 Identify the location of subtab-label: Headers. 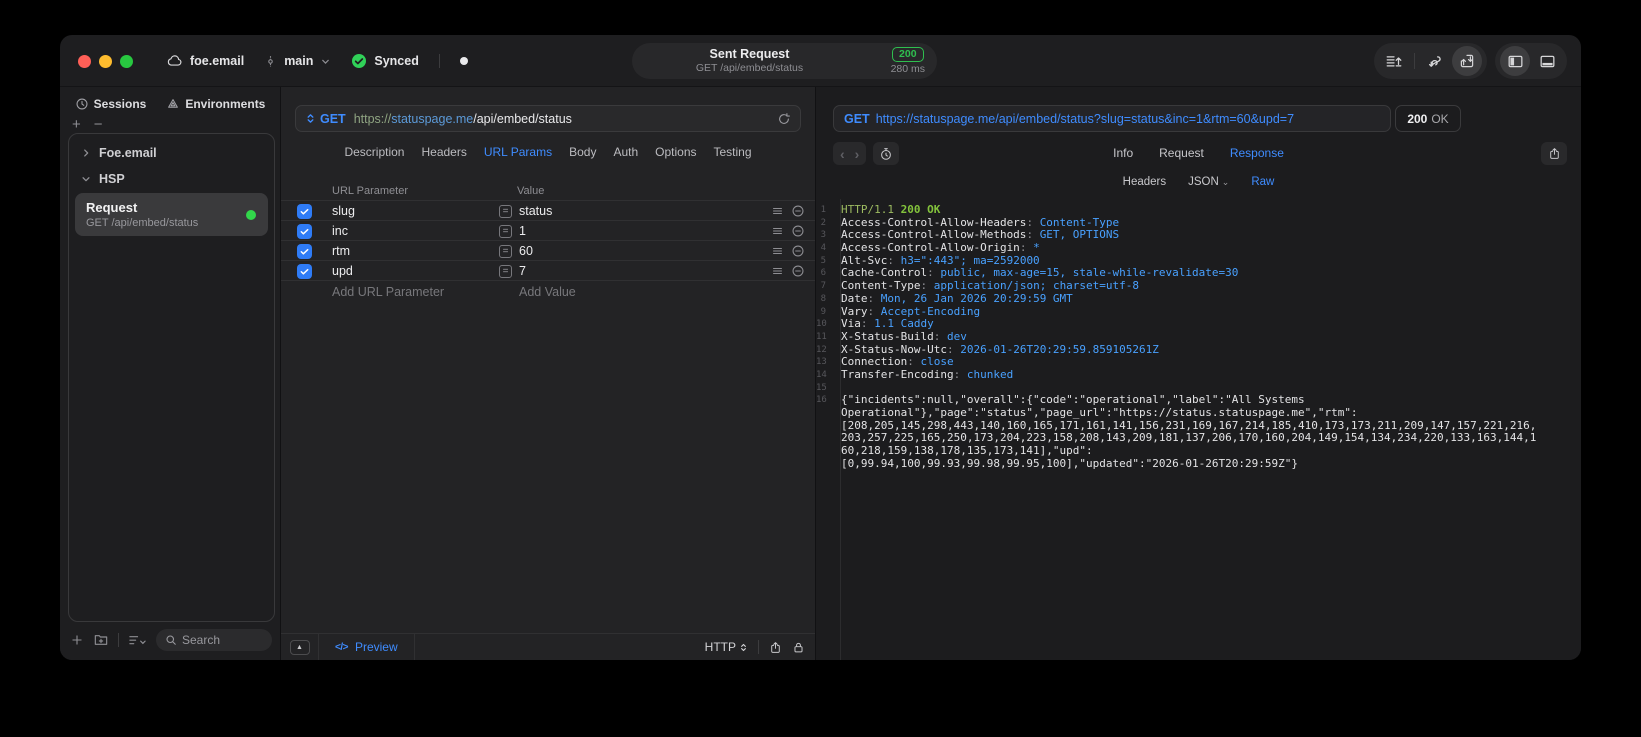
(1144, 182).